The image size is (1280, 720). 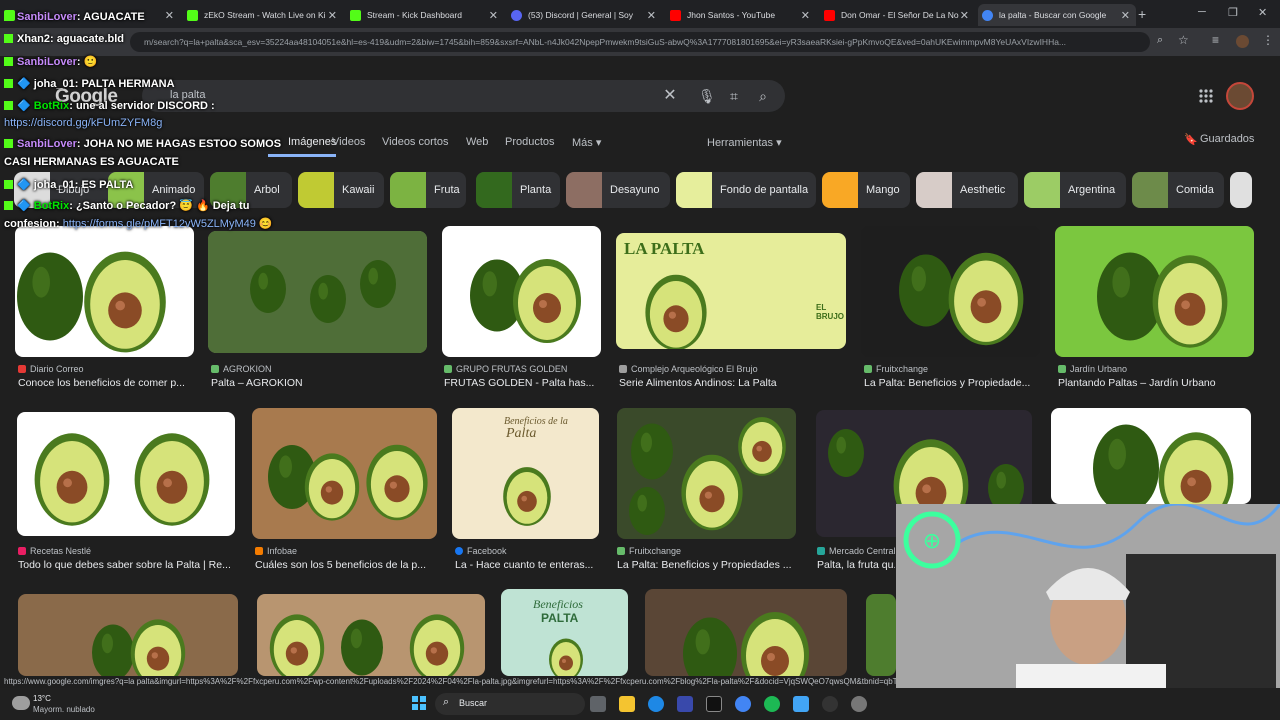 What do you see at coordinates (1262, 12) in the screenshot?
I see `close-window-icon: ✕` at bounding box center [1262, 12].